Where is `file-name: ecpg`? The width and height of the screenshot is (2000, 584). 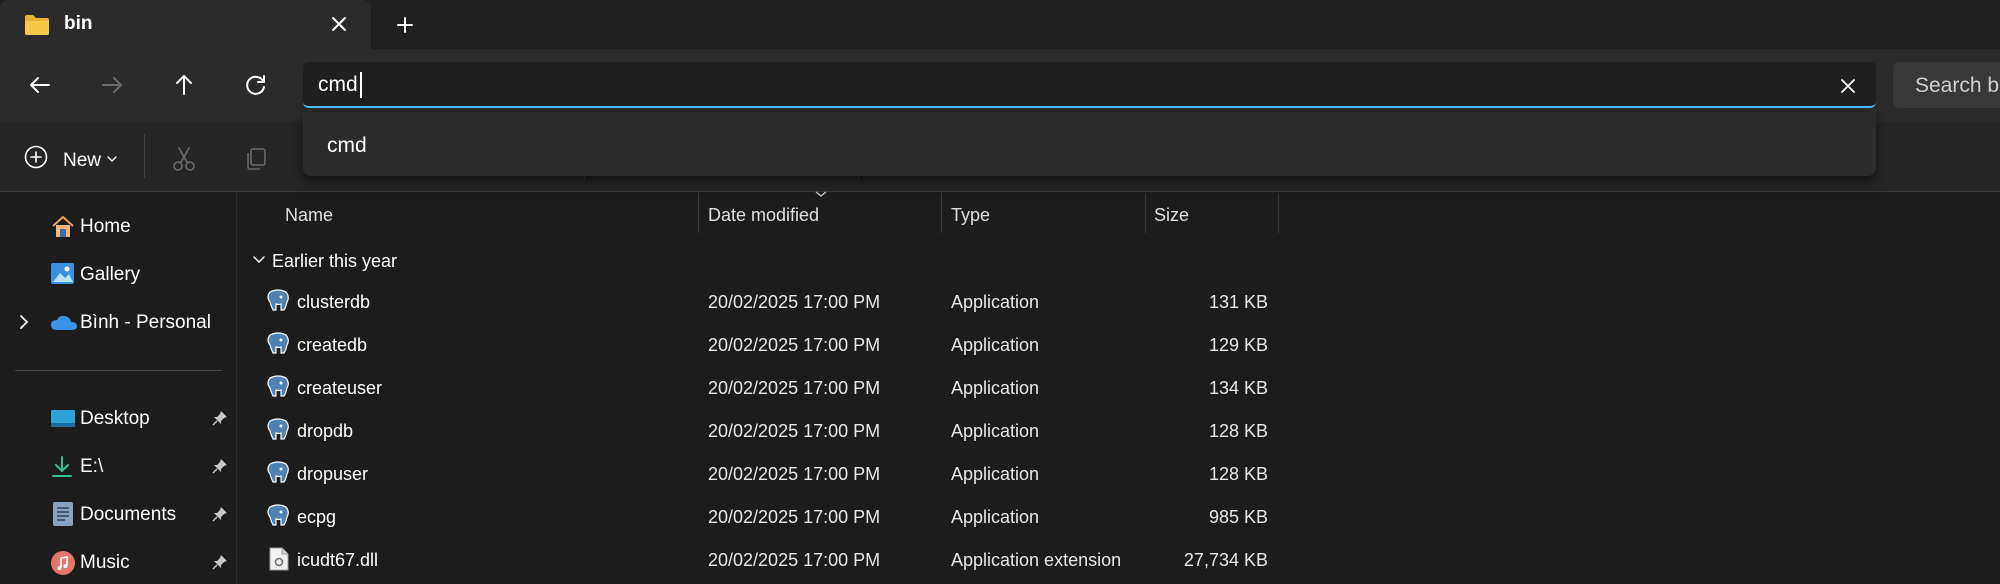
file-name: ecpg is located at coordinates (316, 517).